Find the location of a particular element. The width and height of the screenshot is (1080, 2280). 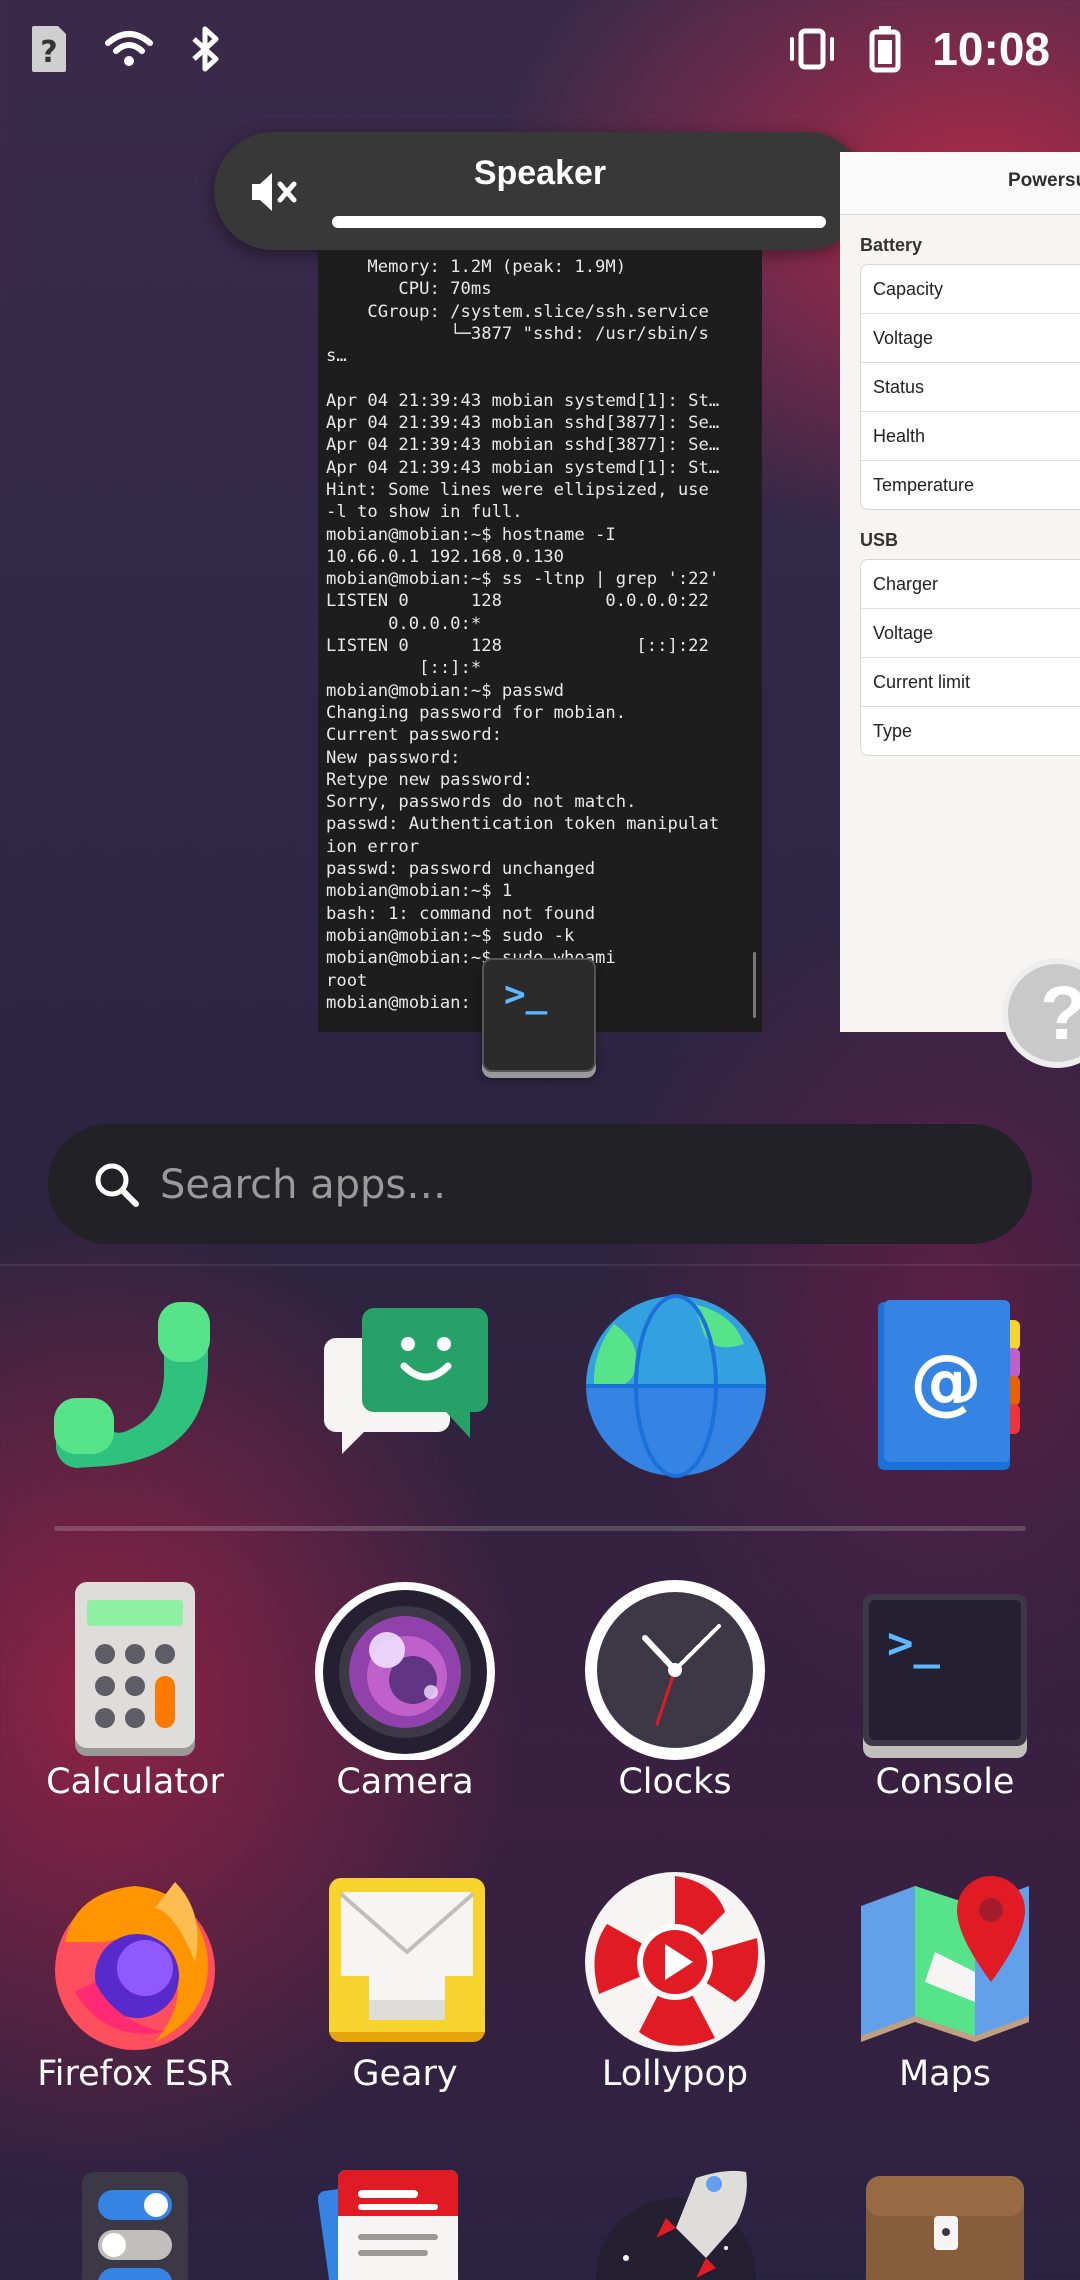

app-label: Lollypop is located at coordinates (675, 2074).